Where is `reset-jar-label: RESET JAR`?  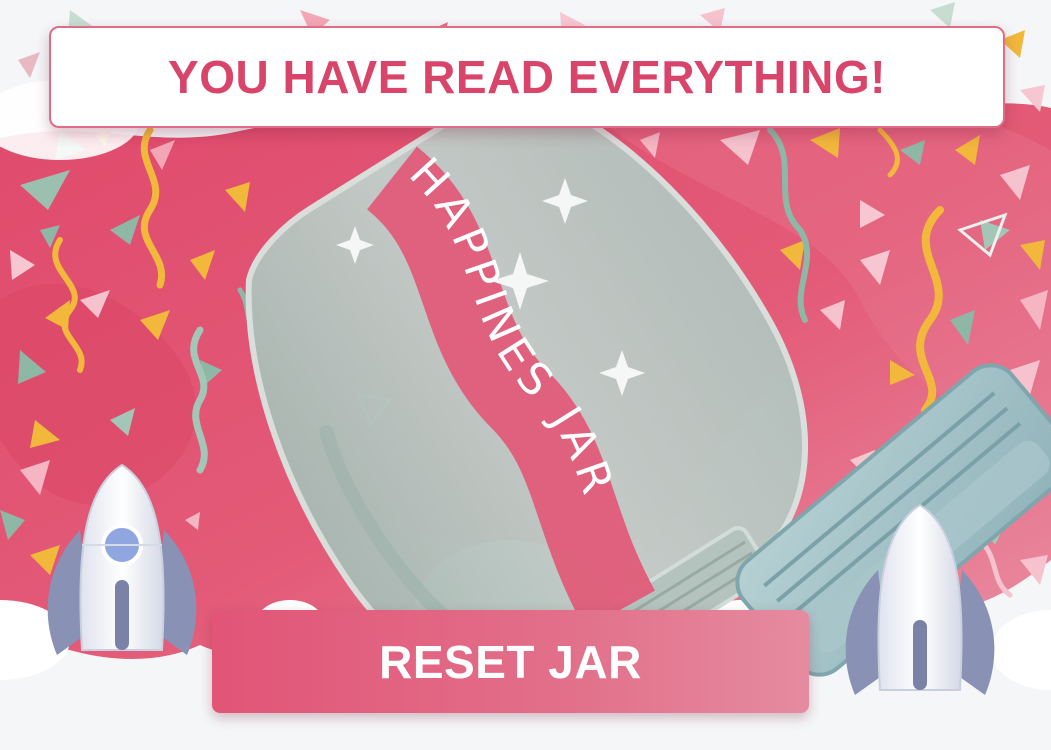
reset-jar-label: RESET JAR is located at coordinates (510, 661).